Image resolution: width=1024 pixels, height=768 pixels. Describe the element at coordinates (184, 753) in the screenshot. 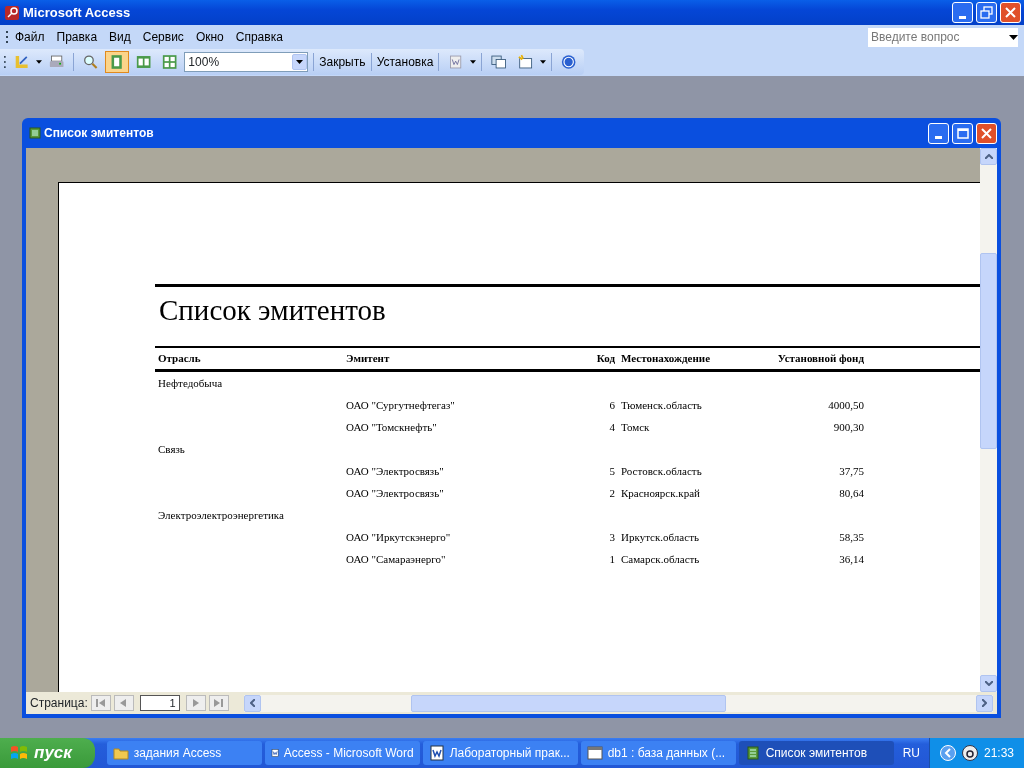

I see `taskbar-button: задания Access` at that location.